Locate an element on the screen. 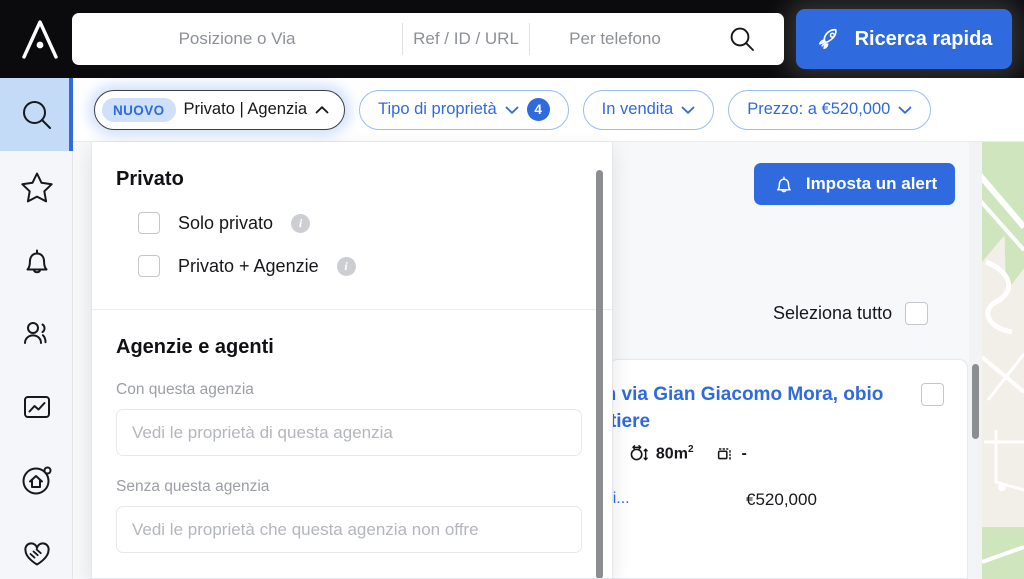  brand-a-logo is located at coordinates (40, 39).